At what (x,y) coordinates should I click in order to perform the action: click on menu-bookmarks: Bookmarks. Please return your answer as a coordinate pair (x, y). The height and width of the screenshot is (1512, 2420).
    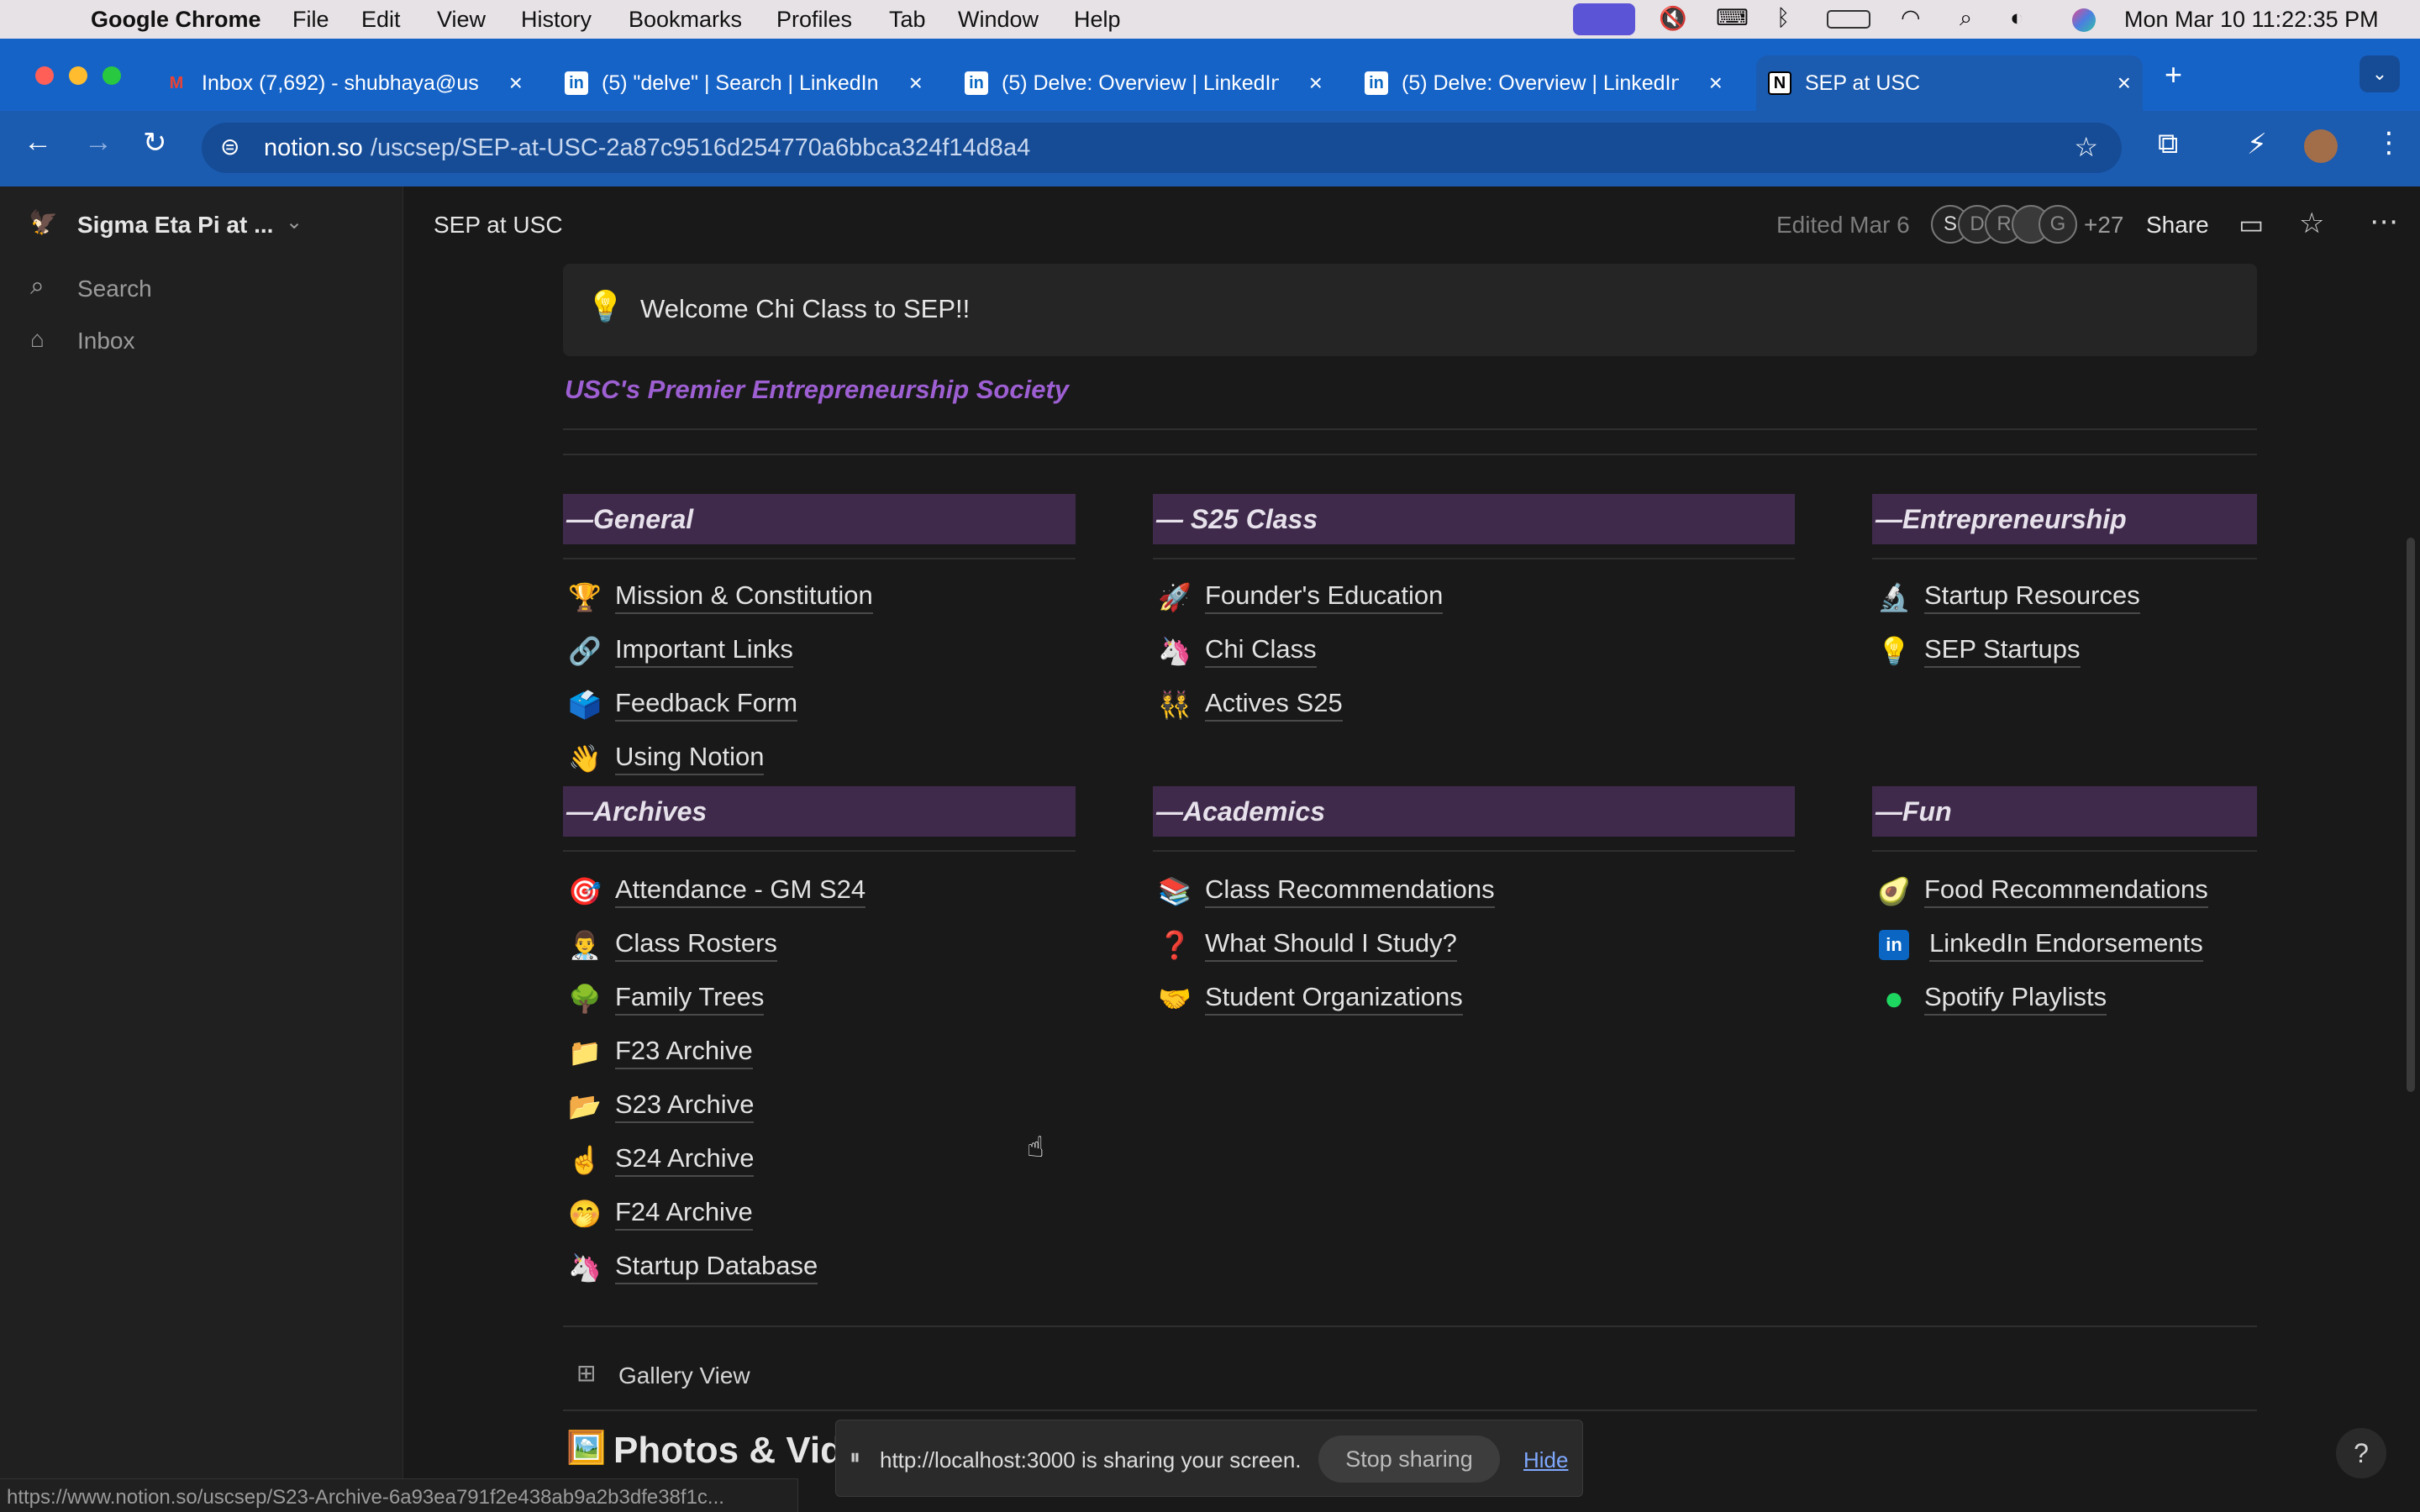
    Looking at the image, I should click on (686, 20).